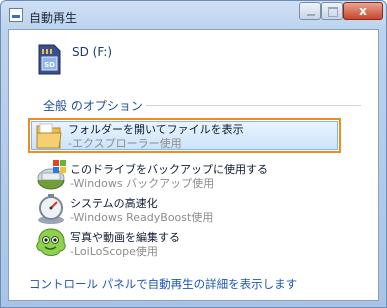 The image size is (387, 308). I want to click on sd-card-icon: SD, so click(49, 59).